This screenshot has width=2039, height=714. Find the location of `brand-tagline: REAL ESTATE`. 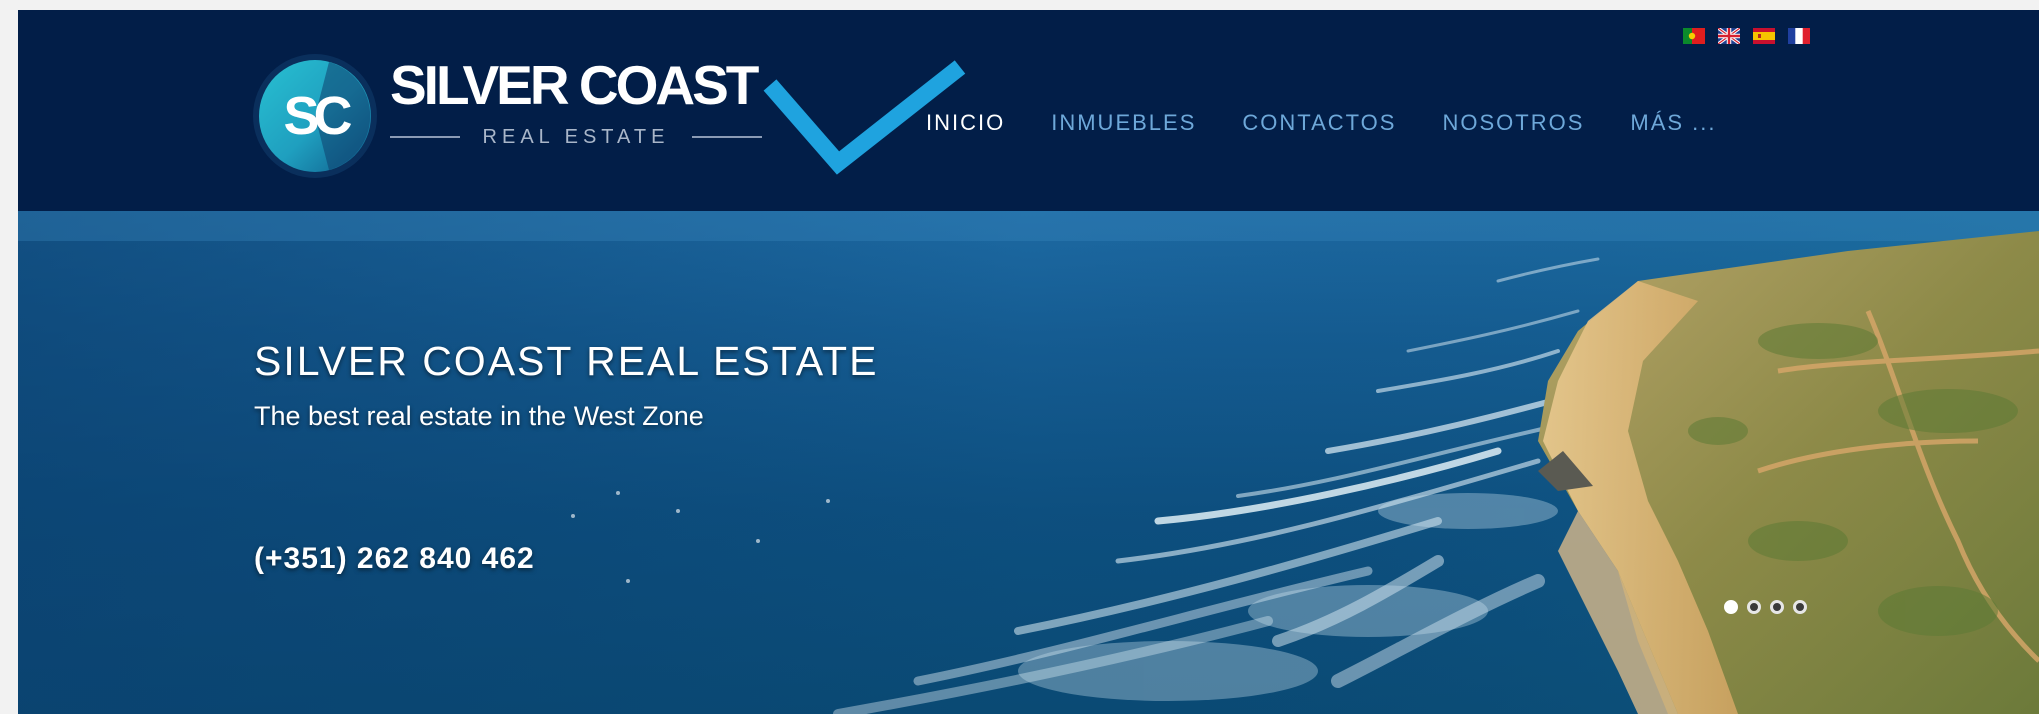

brand-tagline: REAL ESTATE is located at coordinates (576, 137).